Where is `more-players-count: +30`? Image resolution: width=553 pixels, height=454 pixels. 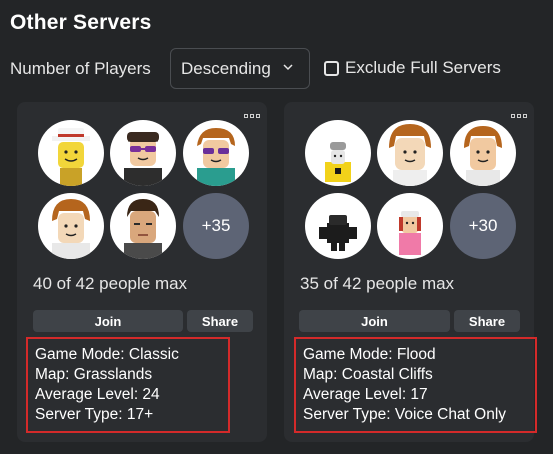
more-players-count: +30 is located at coordinates (483, 226).